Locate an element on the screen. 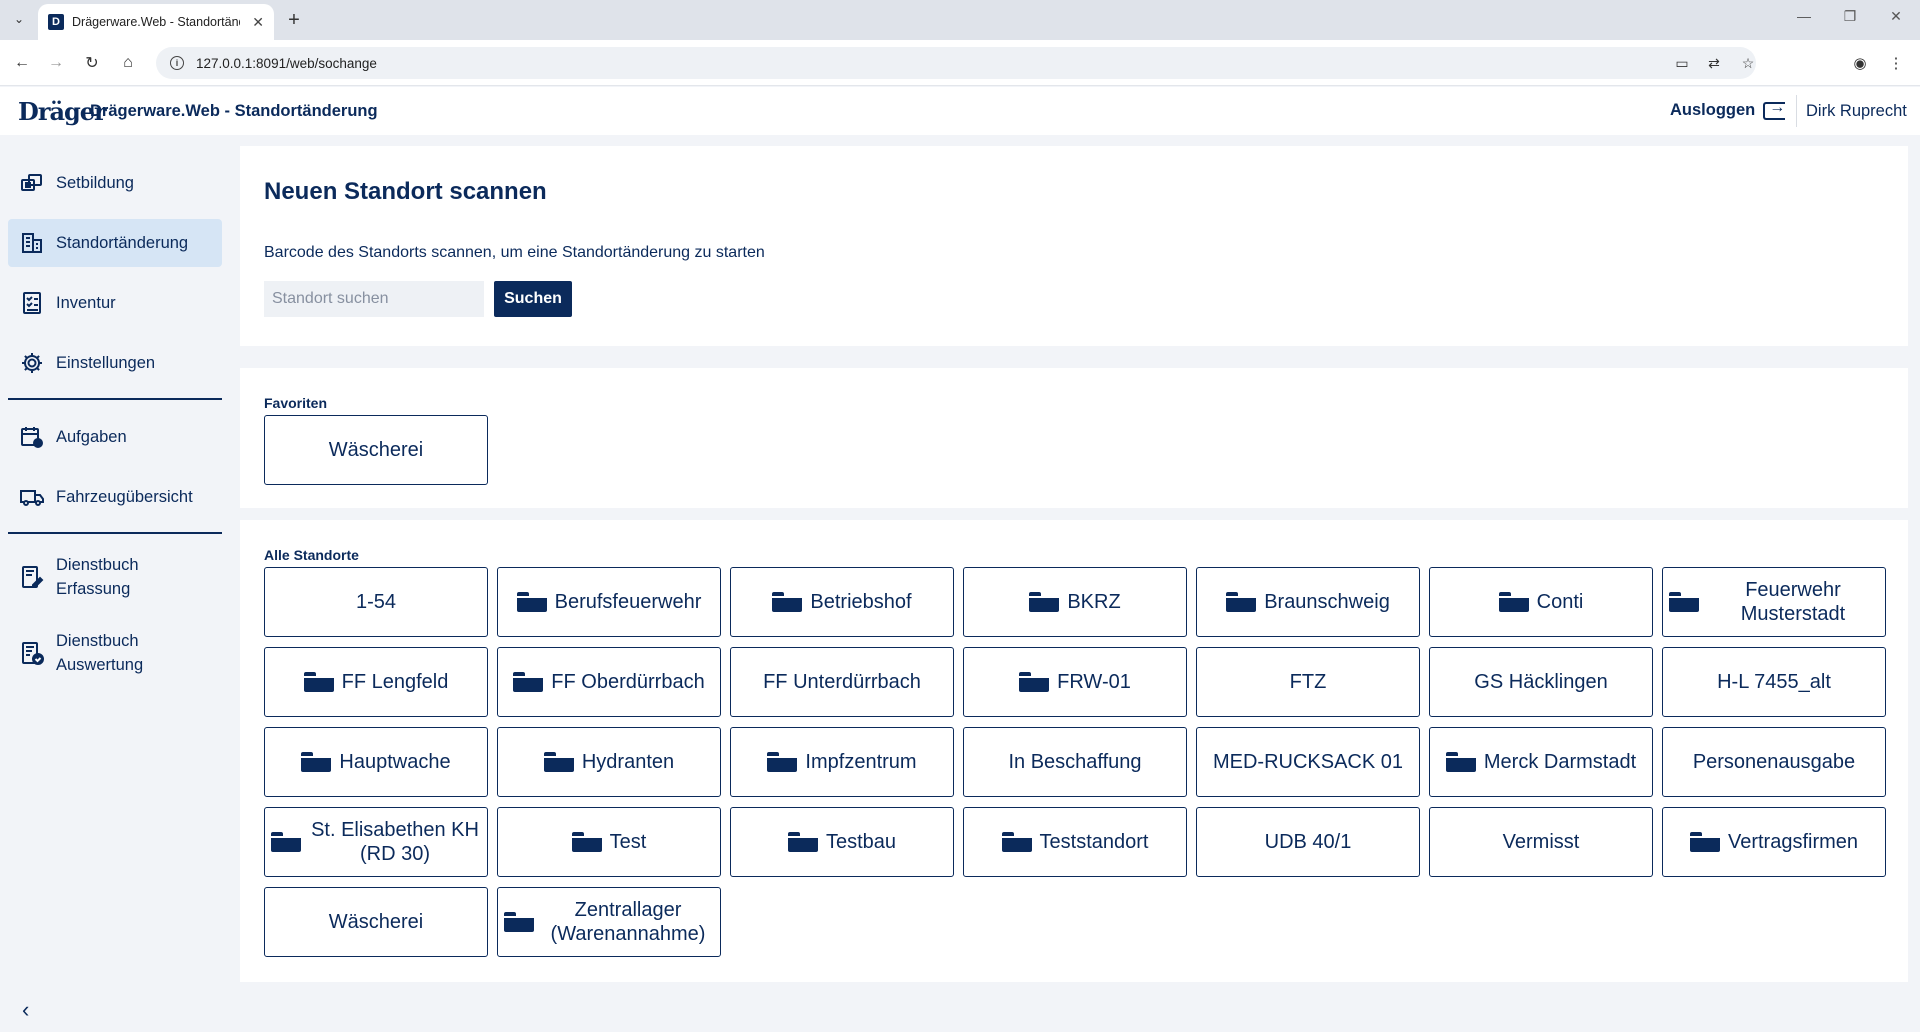 This screenshot has height=1032, width=1920. location-tile: Braunschweig is located at coordinates (1308, 602).